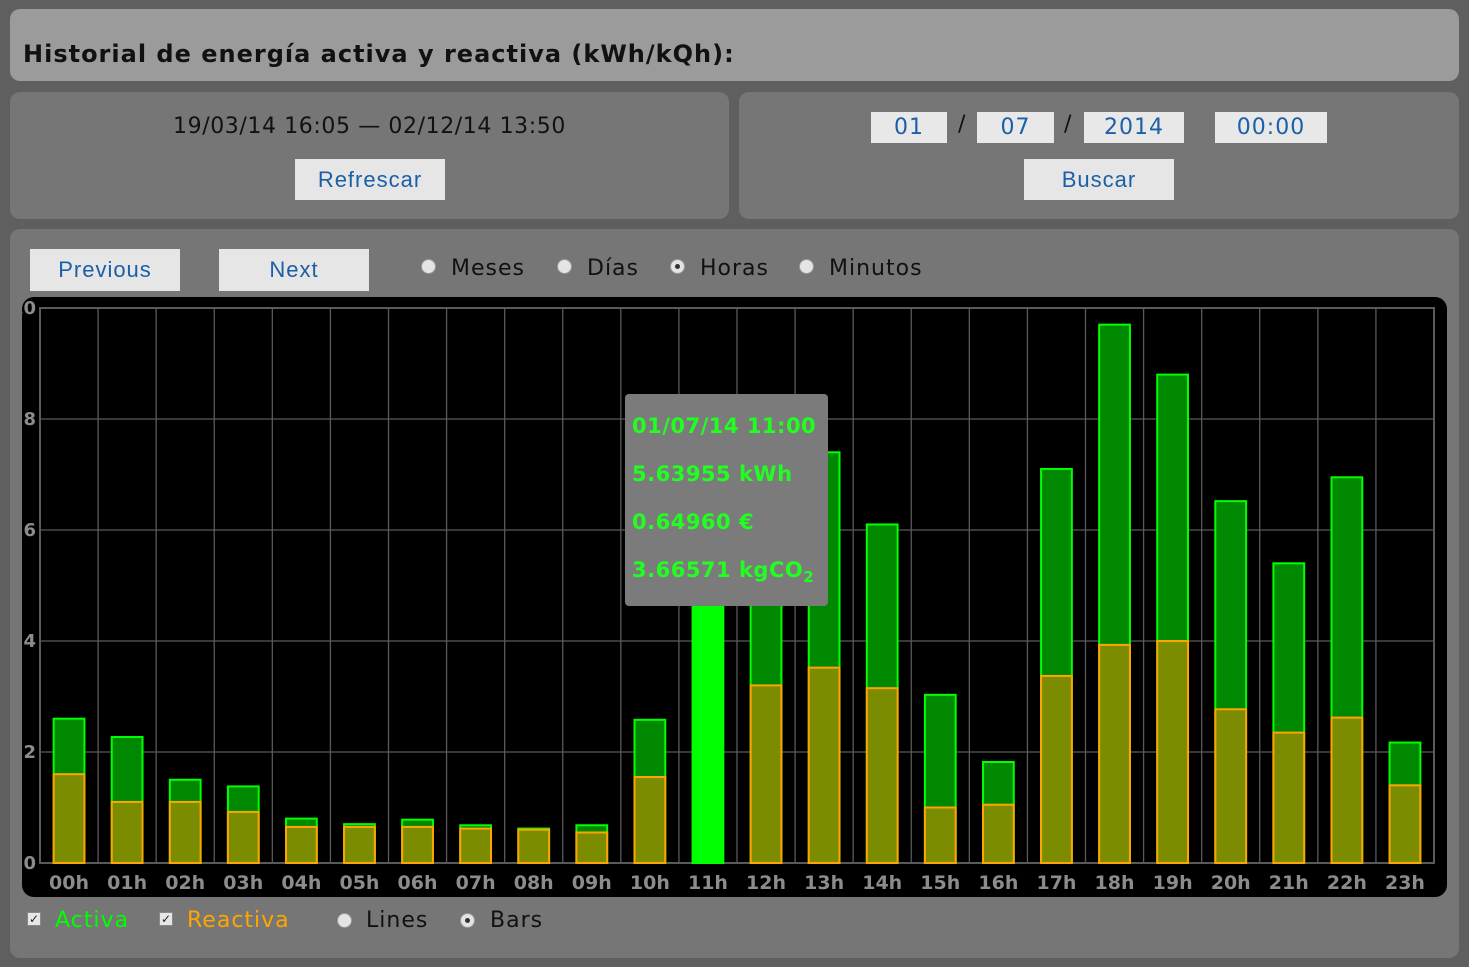 The image size is (1469, 967). I want to click on x-tick-label: 03h, so click(243, 883).